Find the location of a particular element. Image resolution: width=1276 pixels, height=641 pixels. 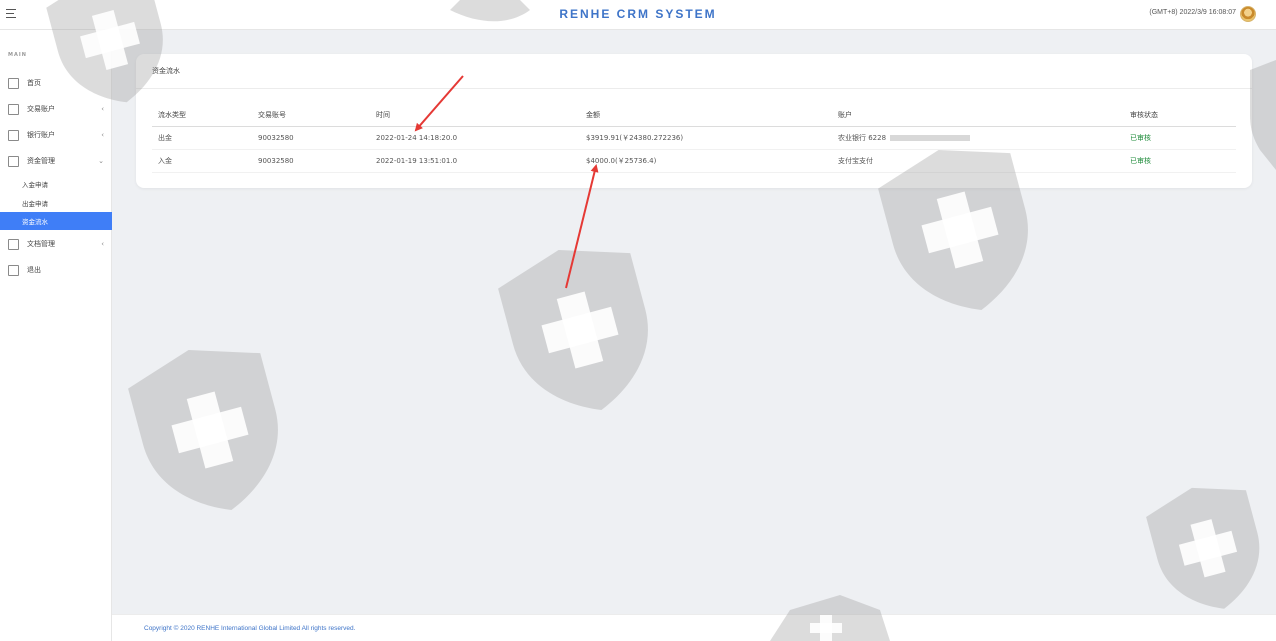

cell-amount: $4000.0(￥25736.4) is located at coordinates (706, 161).